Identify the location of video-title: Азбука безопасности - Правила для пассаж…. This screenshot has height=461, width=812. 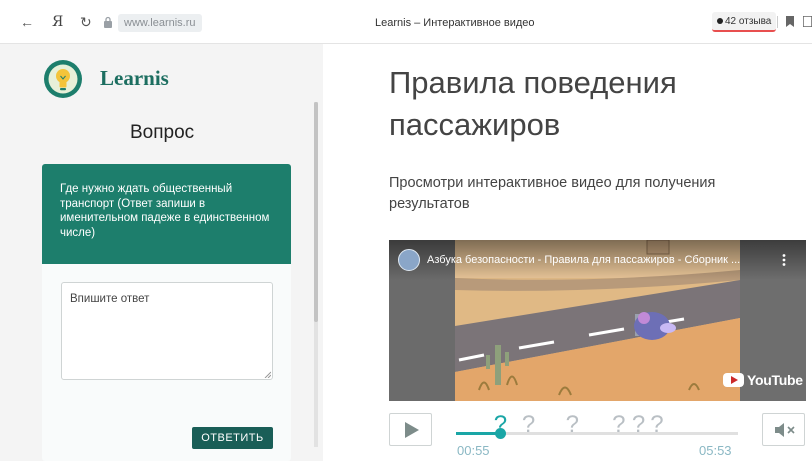
(599, 260).